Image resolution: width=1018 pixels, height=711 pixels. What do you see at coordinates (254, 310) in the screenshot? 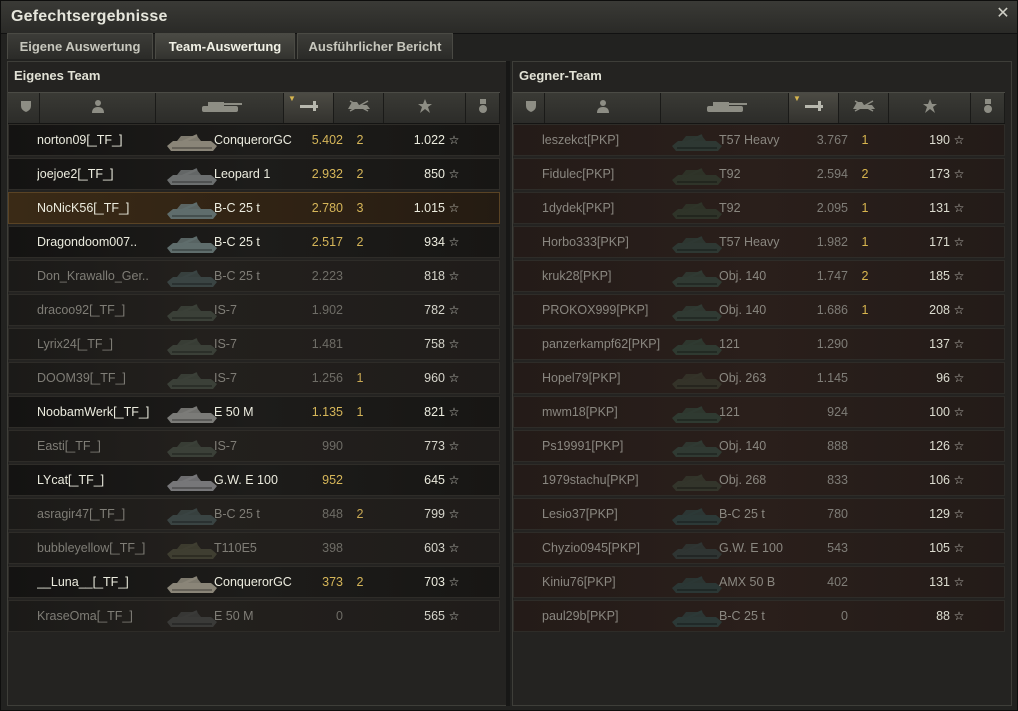
I see `player-row: dracoo92[_TF_] IS-7 1.902 782 ☆` at bounding box center [254, 310].